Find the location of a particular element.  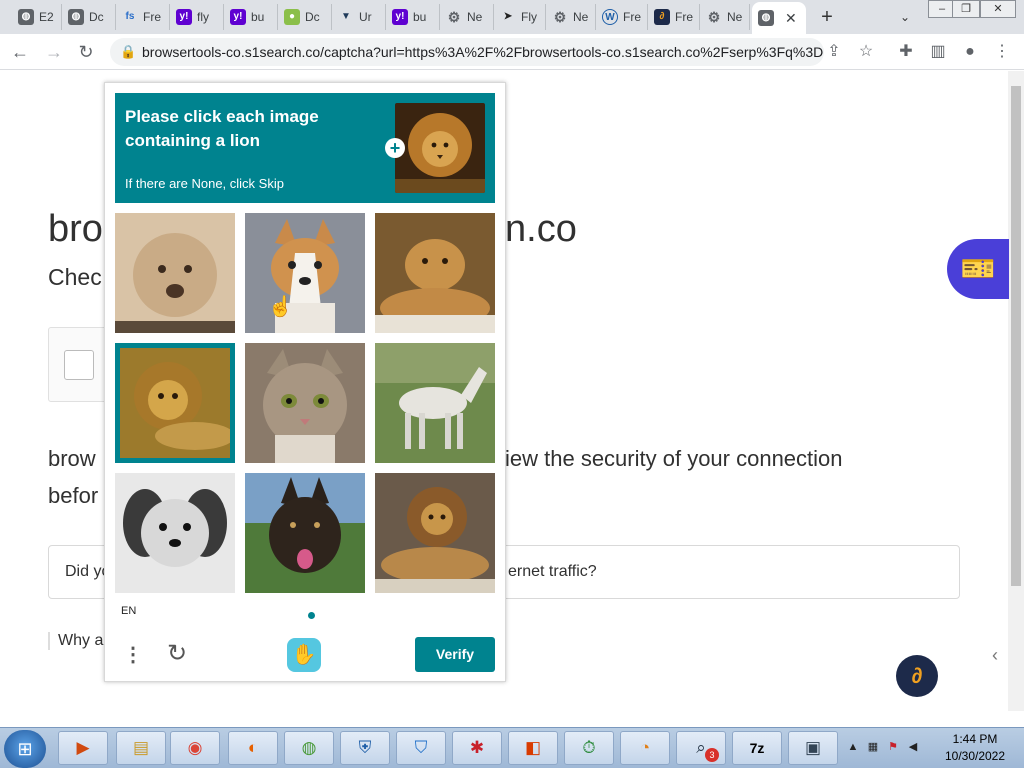

chrome-icon: ◉ is located at coordinates (195, 748).